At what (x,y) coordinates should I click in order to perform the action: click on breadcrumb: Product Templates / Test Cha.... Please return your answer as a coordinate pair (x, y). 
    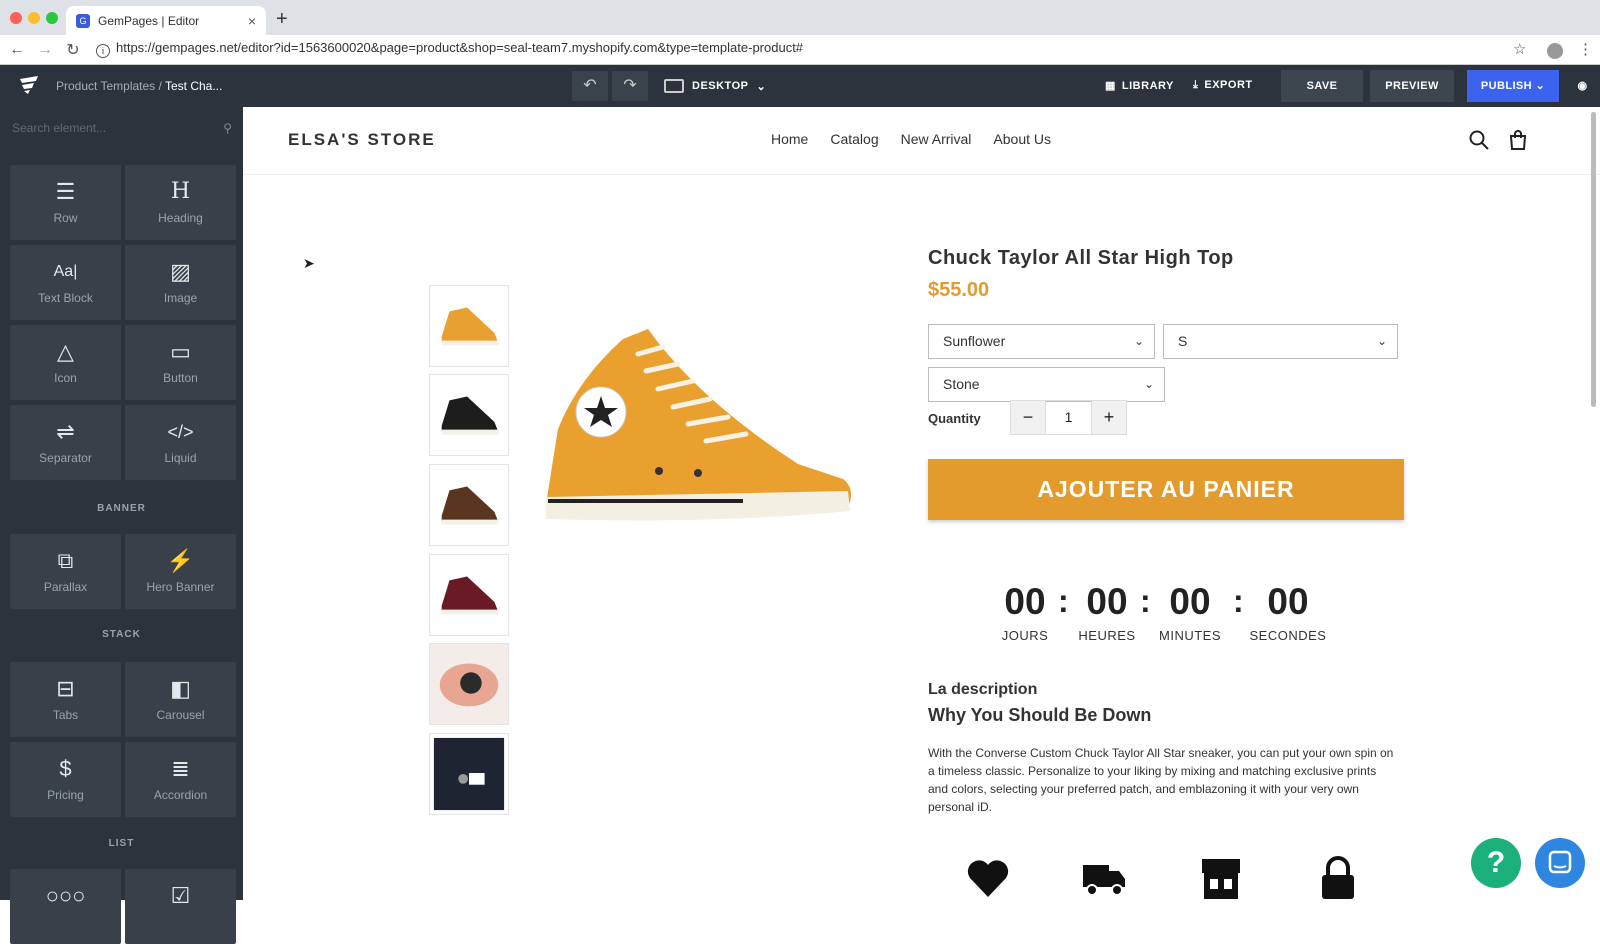
    Looking at the image, I should click on (139, 86).